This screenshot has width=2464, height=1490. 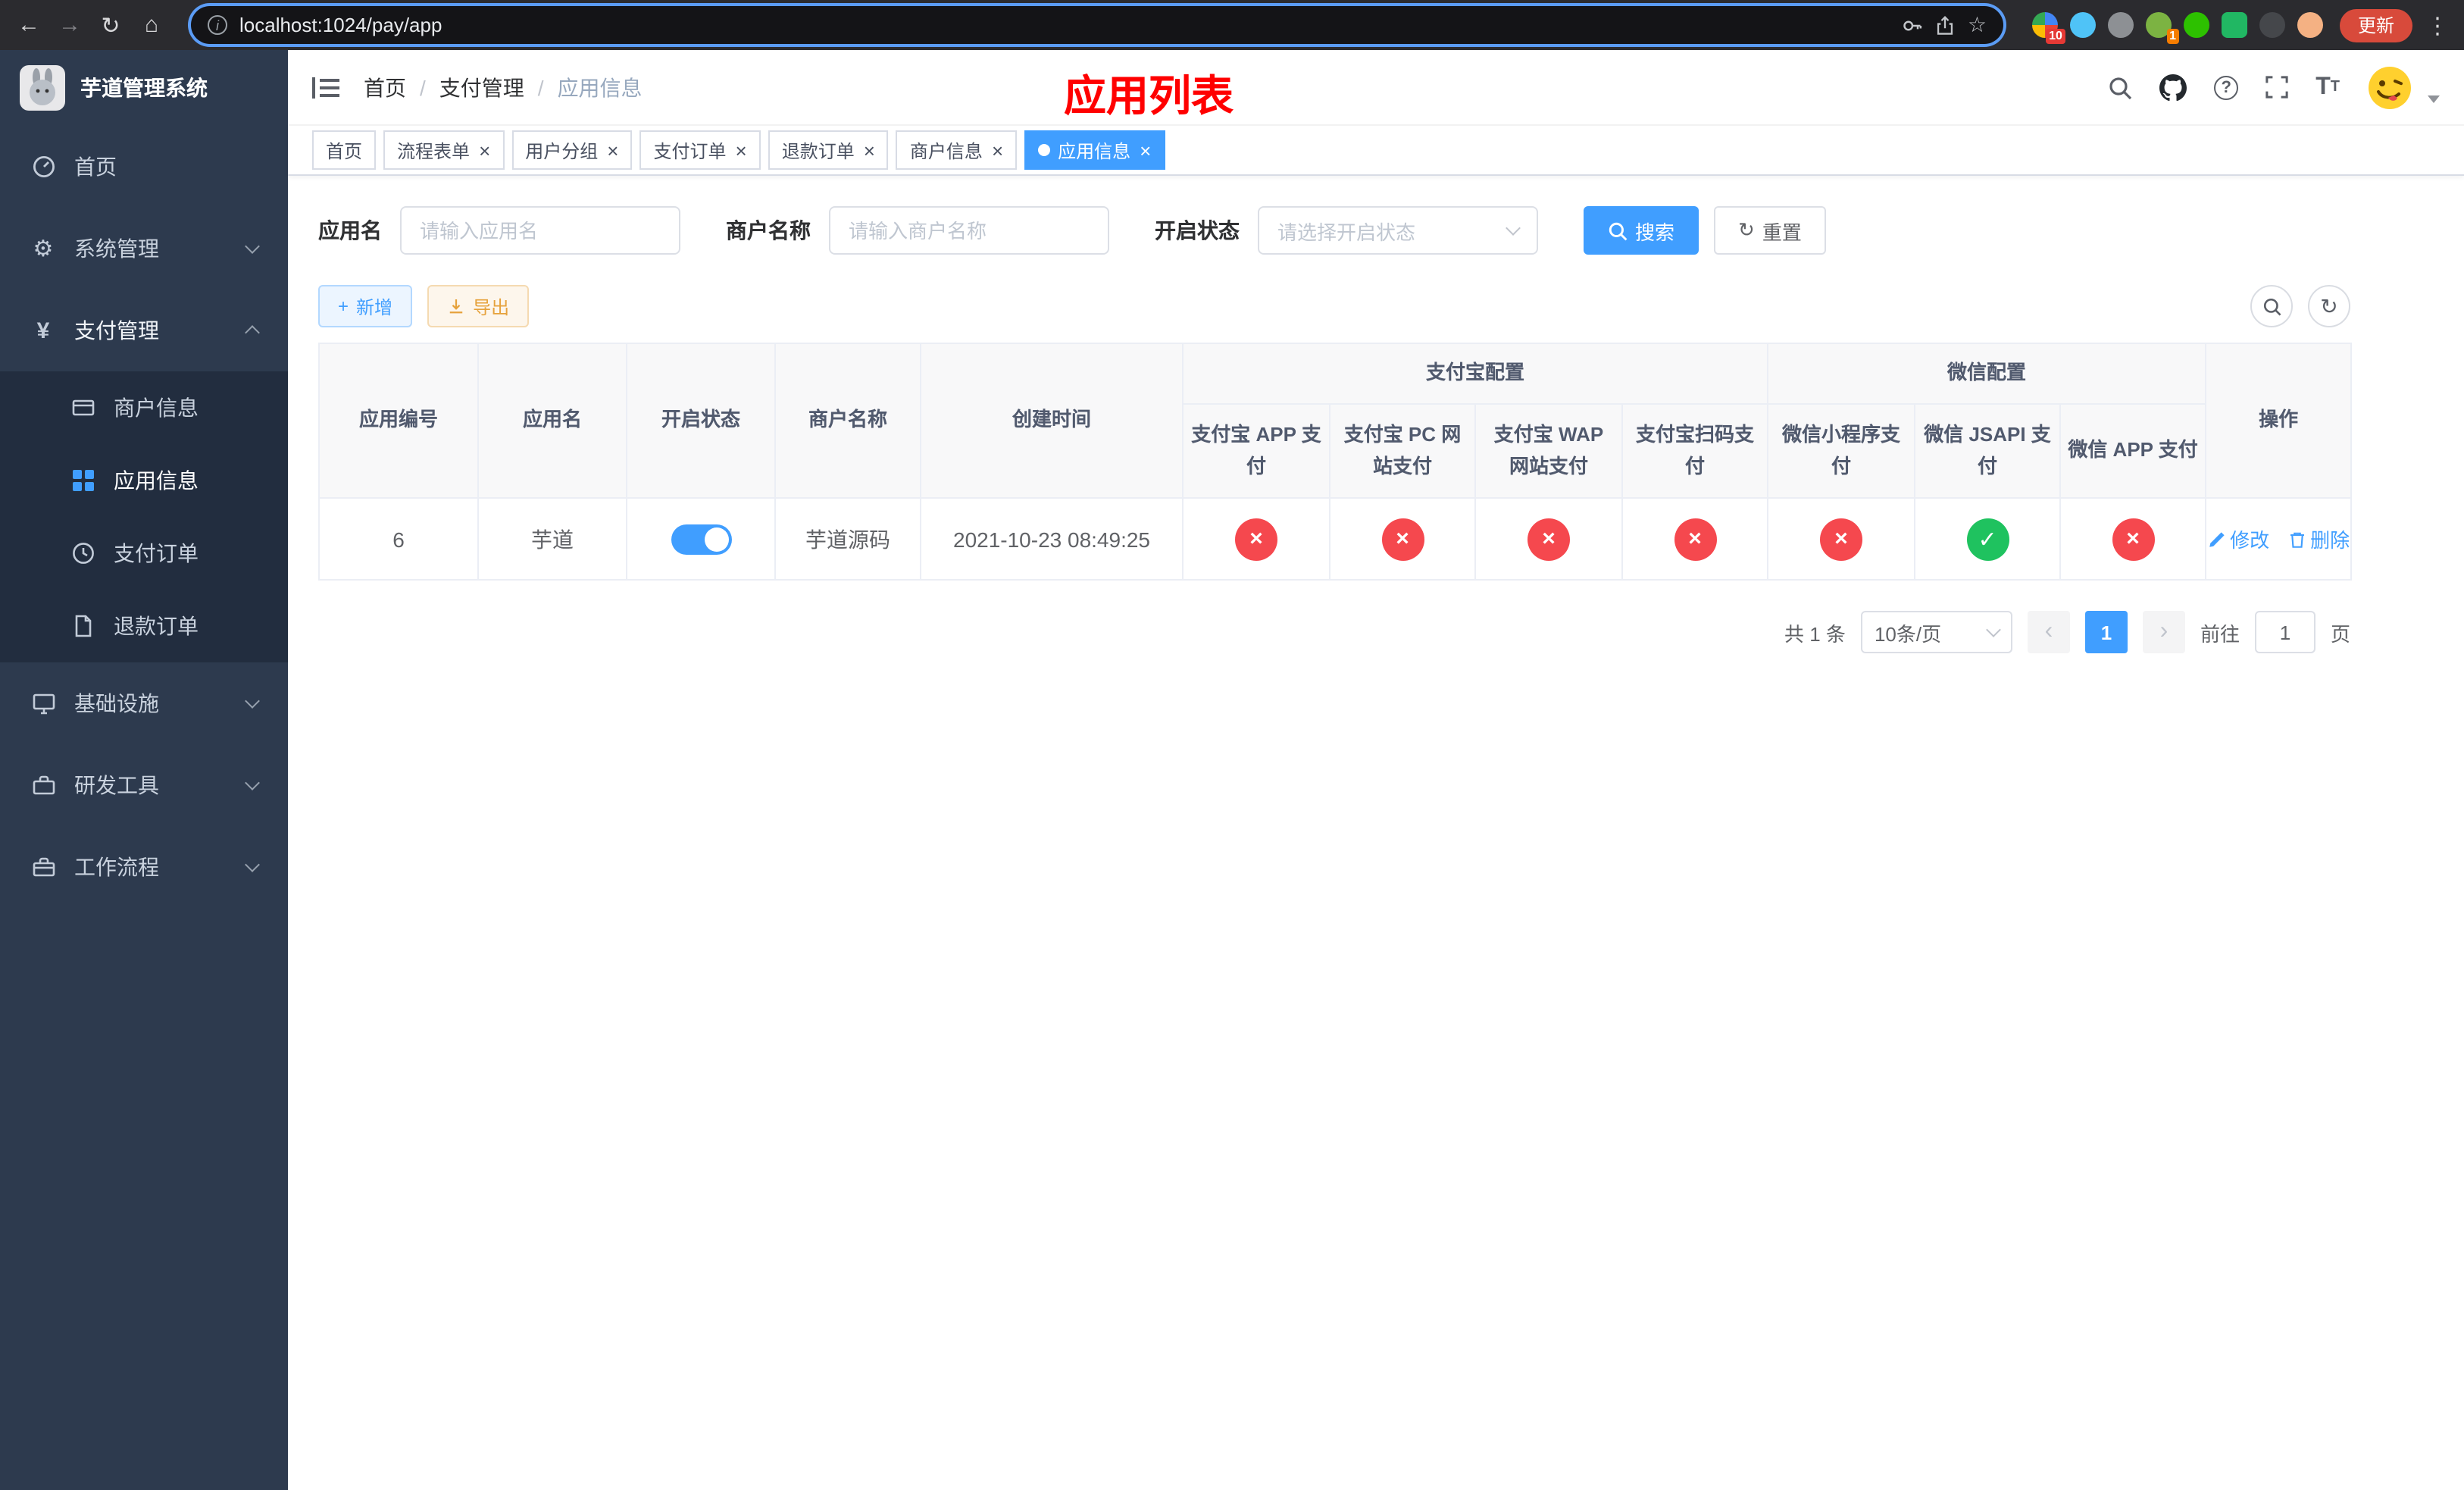 I want to click on prev-page-button: ‹, so click(x=2048, y=632).